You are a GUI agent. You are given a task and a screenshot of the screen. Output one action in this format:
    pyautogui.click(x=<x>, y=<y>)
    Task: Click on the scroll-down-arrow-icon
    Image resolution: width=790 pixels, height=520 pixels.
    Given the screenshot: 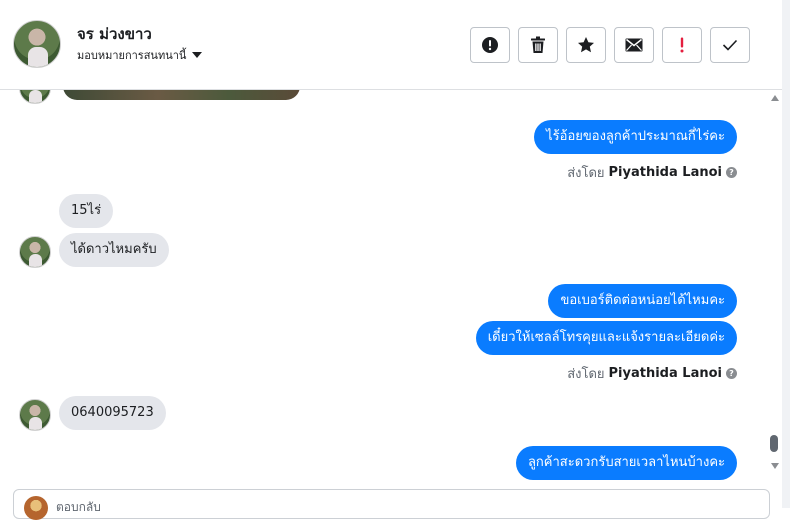 What is the action you would take?
    pyautogui.click(x=775, y=466)
    